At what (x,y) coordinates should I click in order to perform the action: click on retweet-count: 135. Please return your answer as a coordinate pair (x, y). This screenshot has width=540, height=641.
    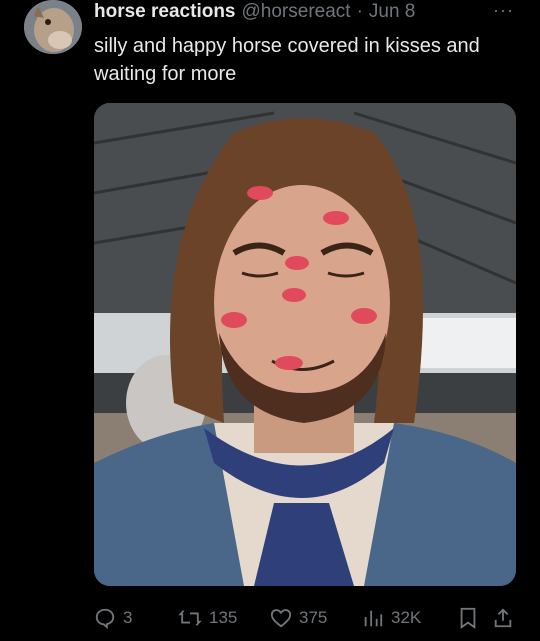
    Looking at the image, I should click on (223, 617).